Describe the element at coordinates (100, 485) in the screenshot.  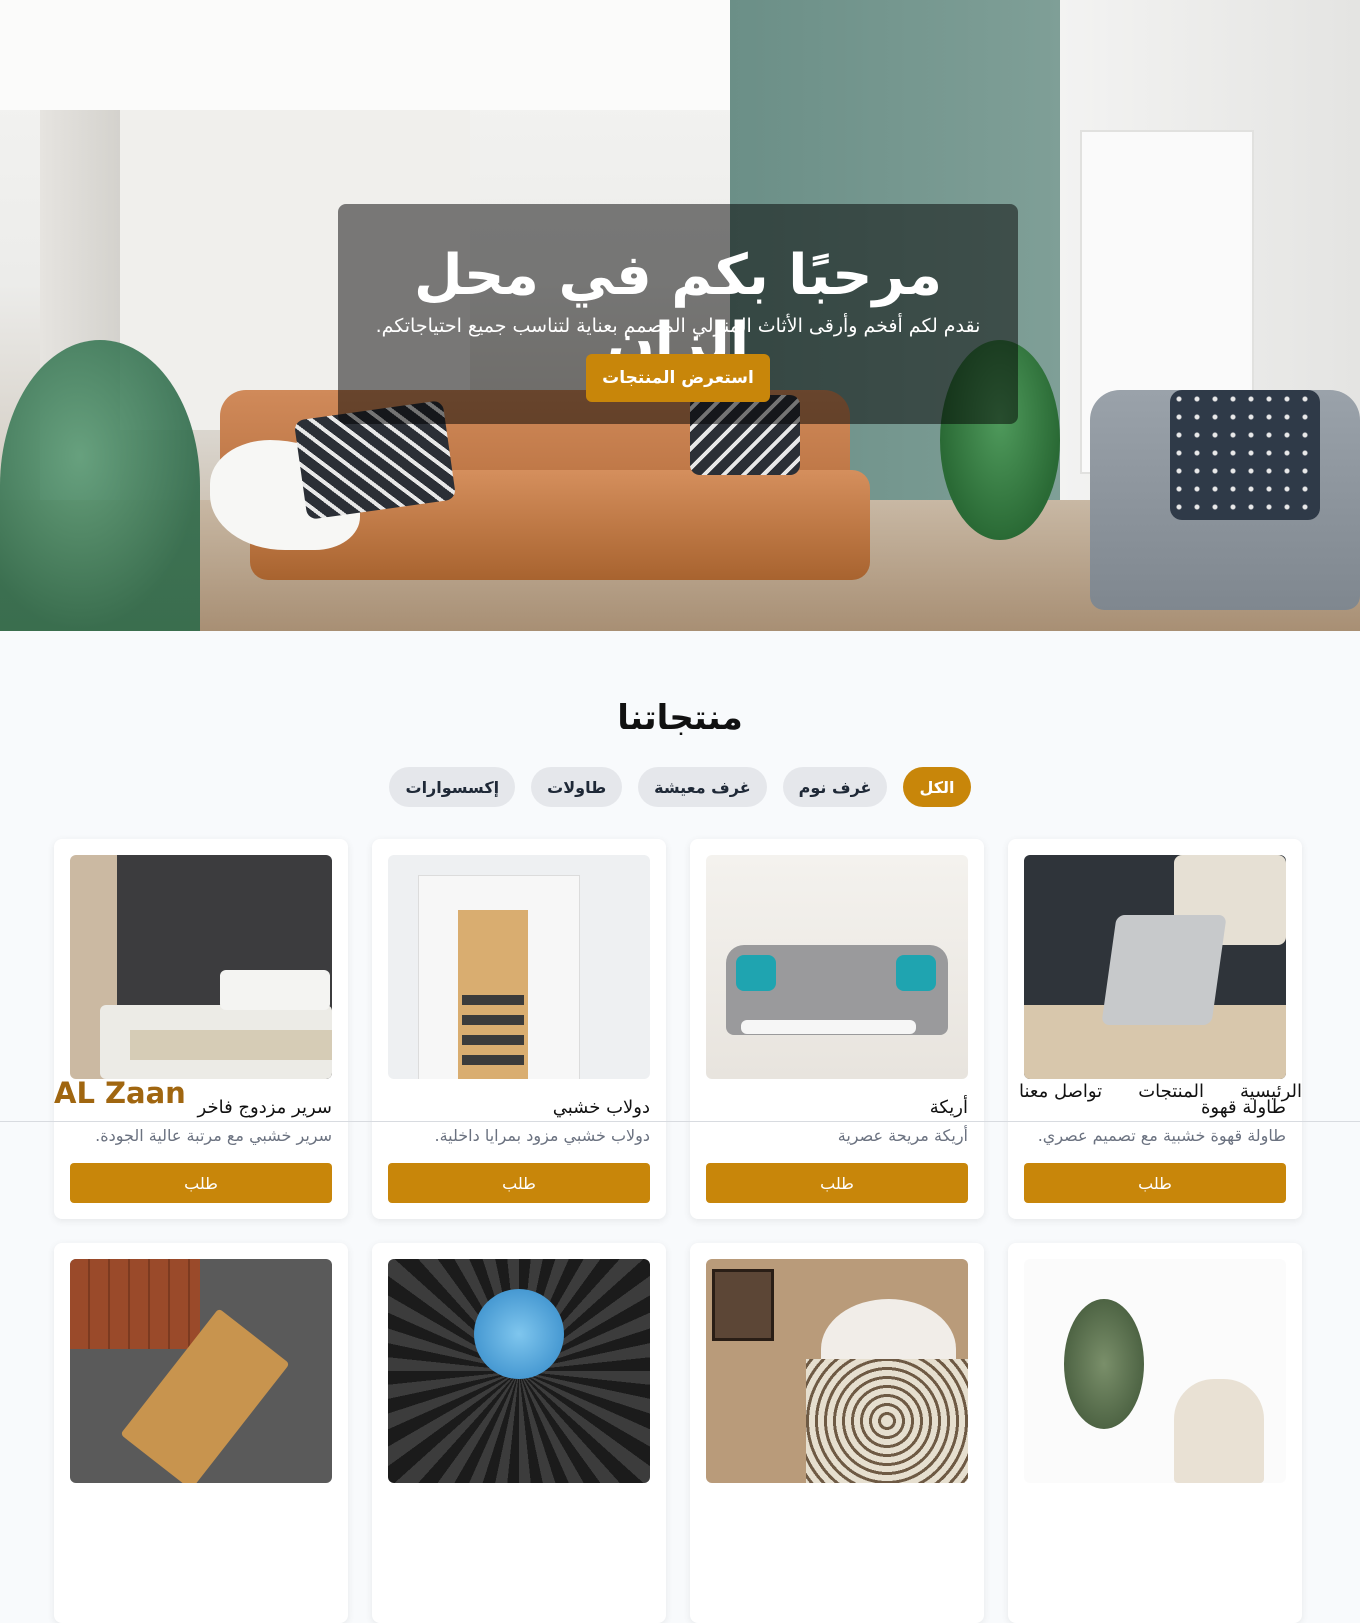
I see `hero-image-plant` at that location.